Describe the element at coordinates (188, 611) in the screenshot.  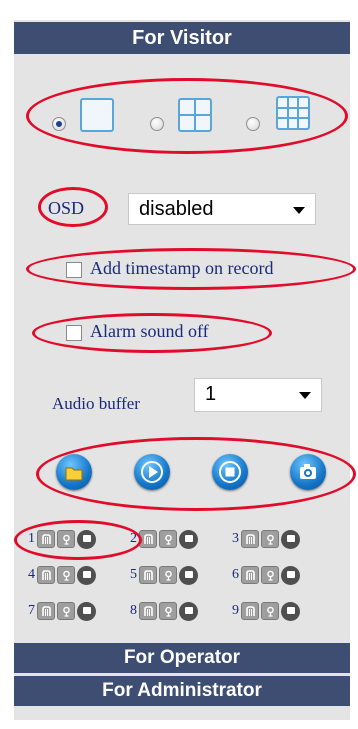
I see `channel-8-record-icon` at that location.